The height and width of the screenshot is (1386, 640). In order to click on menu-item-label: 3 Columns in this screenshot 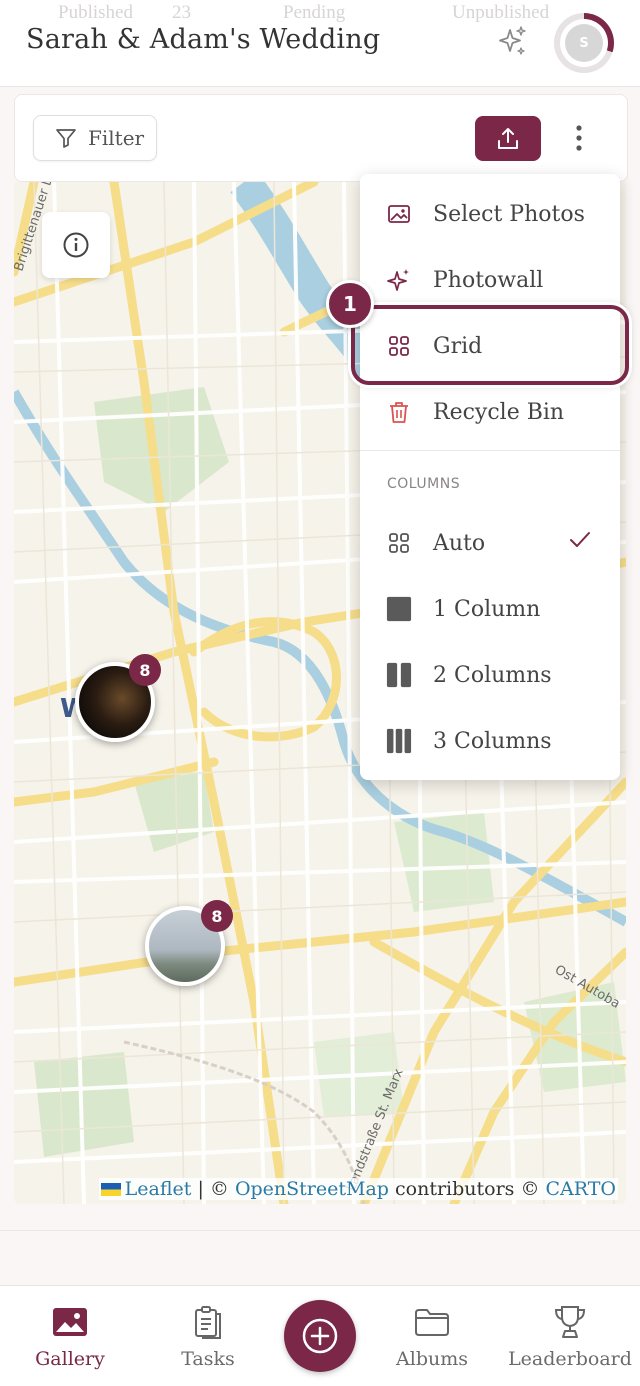, I will do `click(492, 741)`.